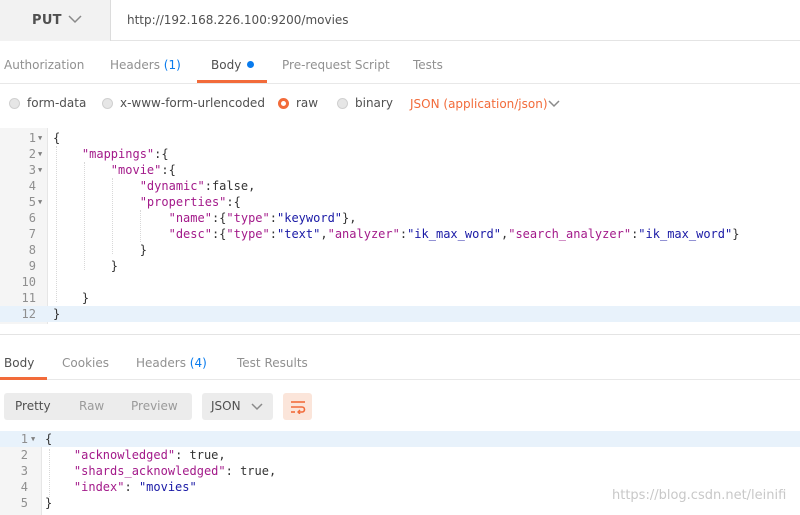 Image resolution: width=800 pixels, height=515 pixels. I want to click on modified-dot-icon, so click(251, 64).